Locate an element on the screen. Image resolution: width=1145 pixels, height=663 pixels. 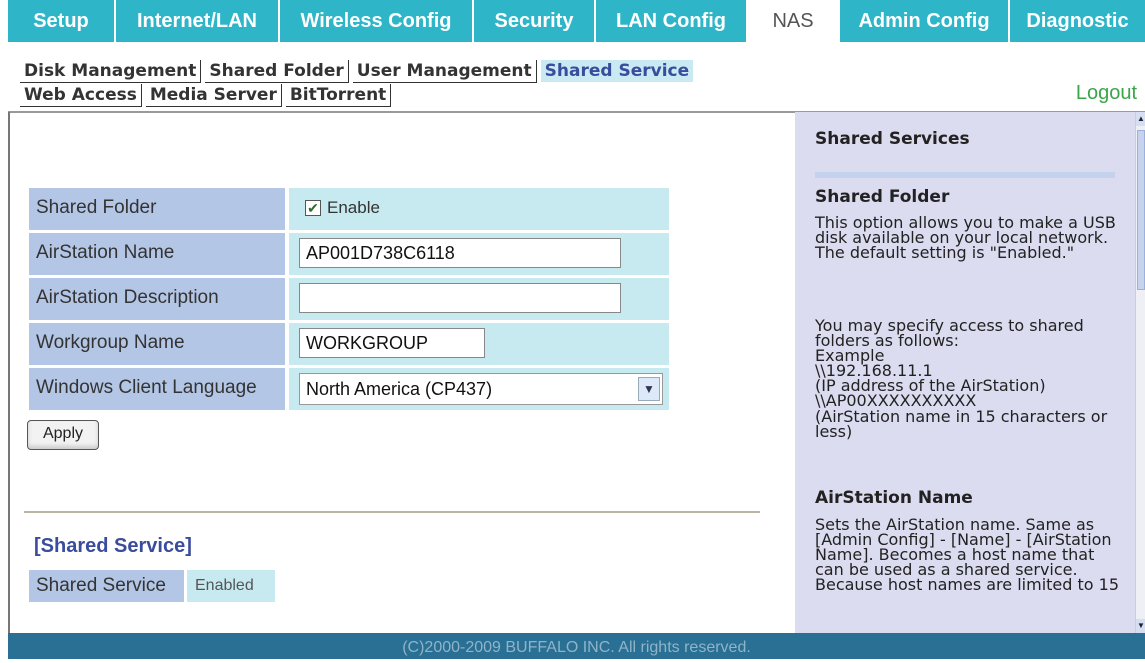
airstation-description-input is located at coordinates (460, 298).